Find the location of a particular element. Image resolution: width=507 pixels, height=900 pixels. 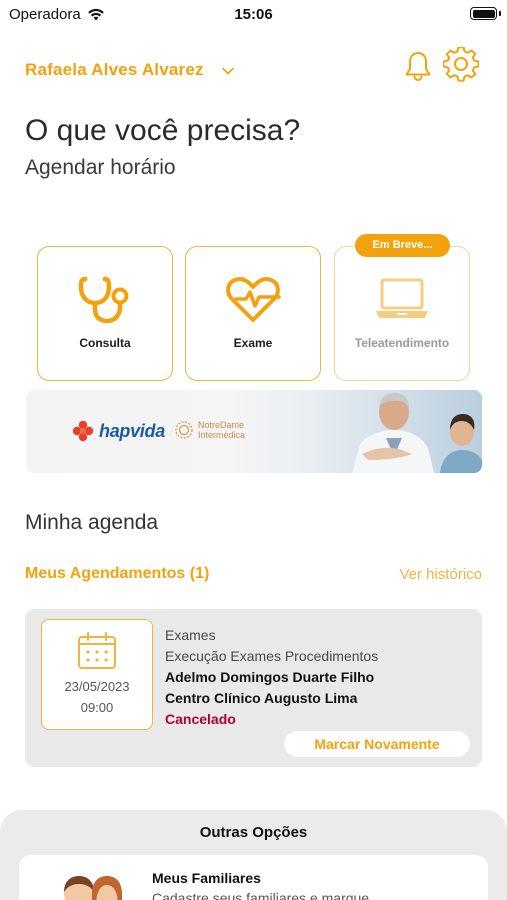

appointment-place: Centro Clínico Augusto Lima is located at coordinates (261, 698).